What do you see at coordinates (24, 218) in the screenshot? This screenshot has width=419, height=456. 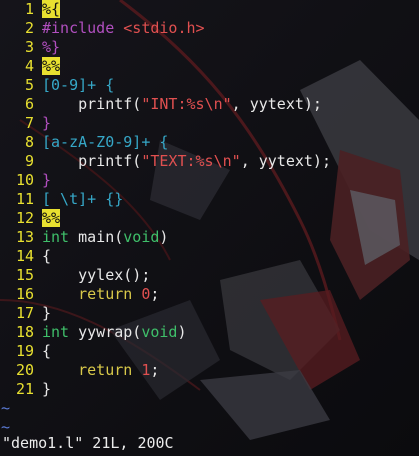 I see `line-number: 12` at bounding box center [24, 218].